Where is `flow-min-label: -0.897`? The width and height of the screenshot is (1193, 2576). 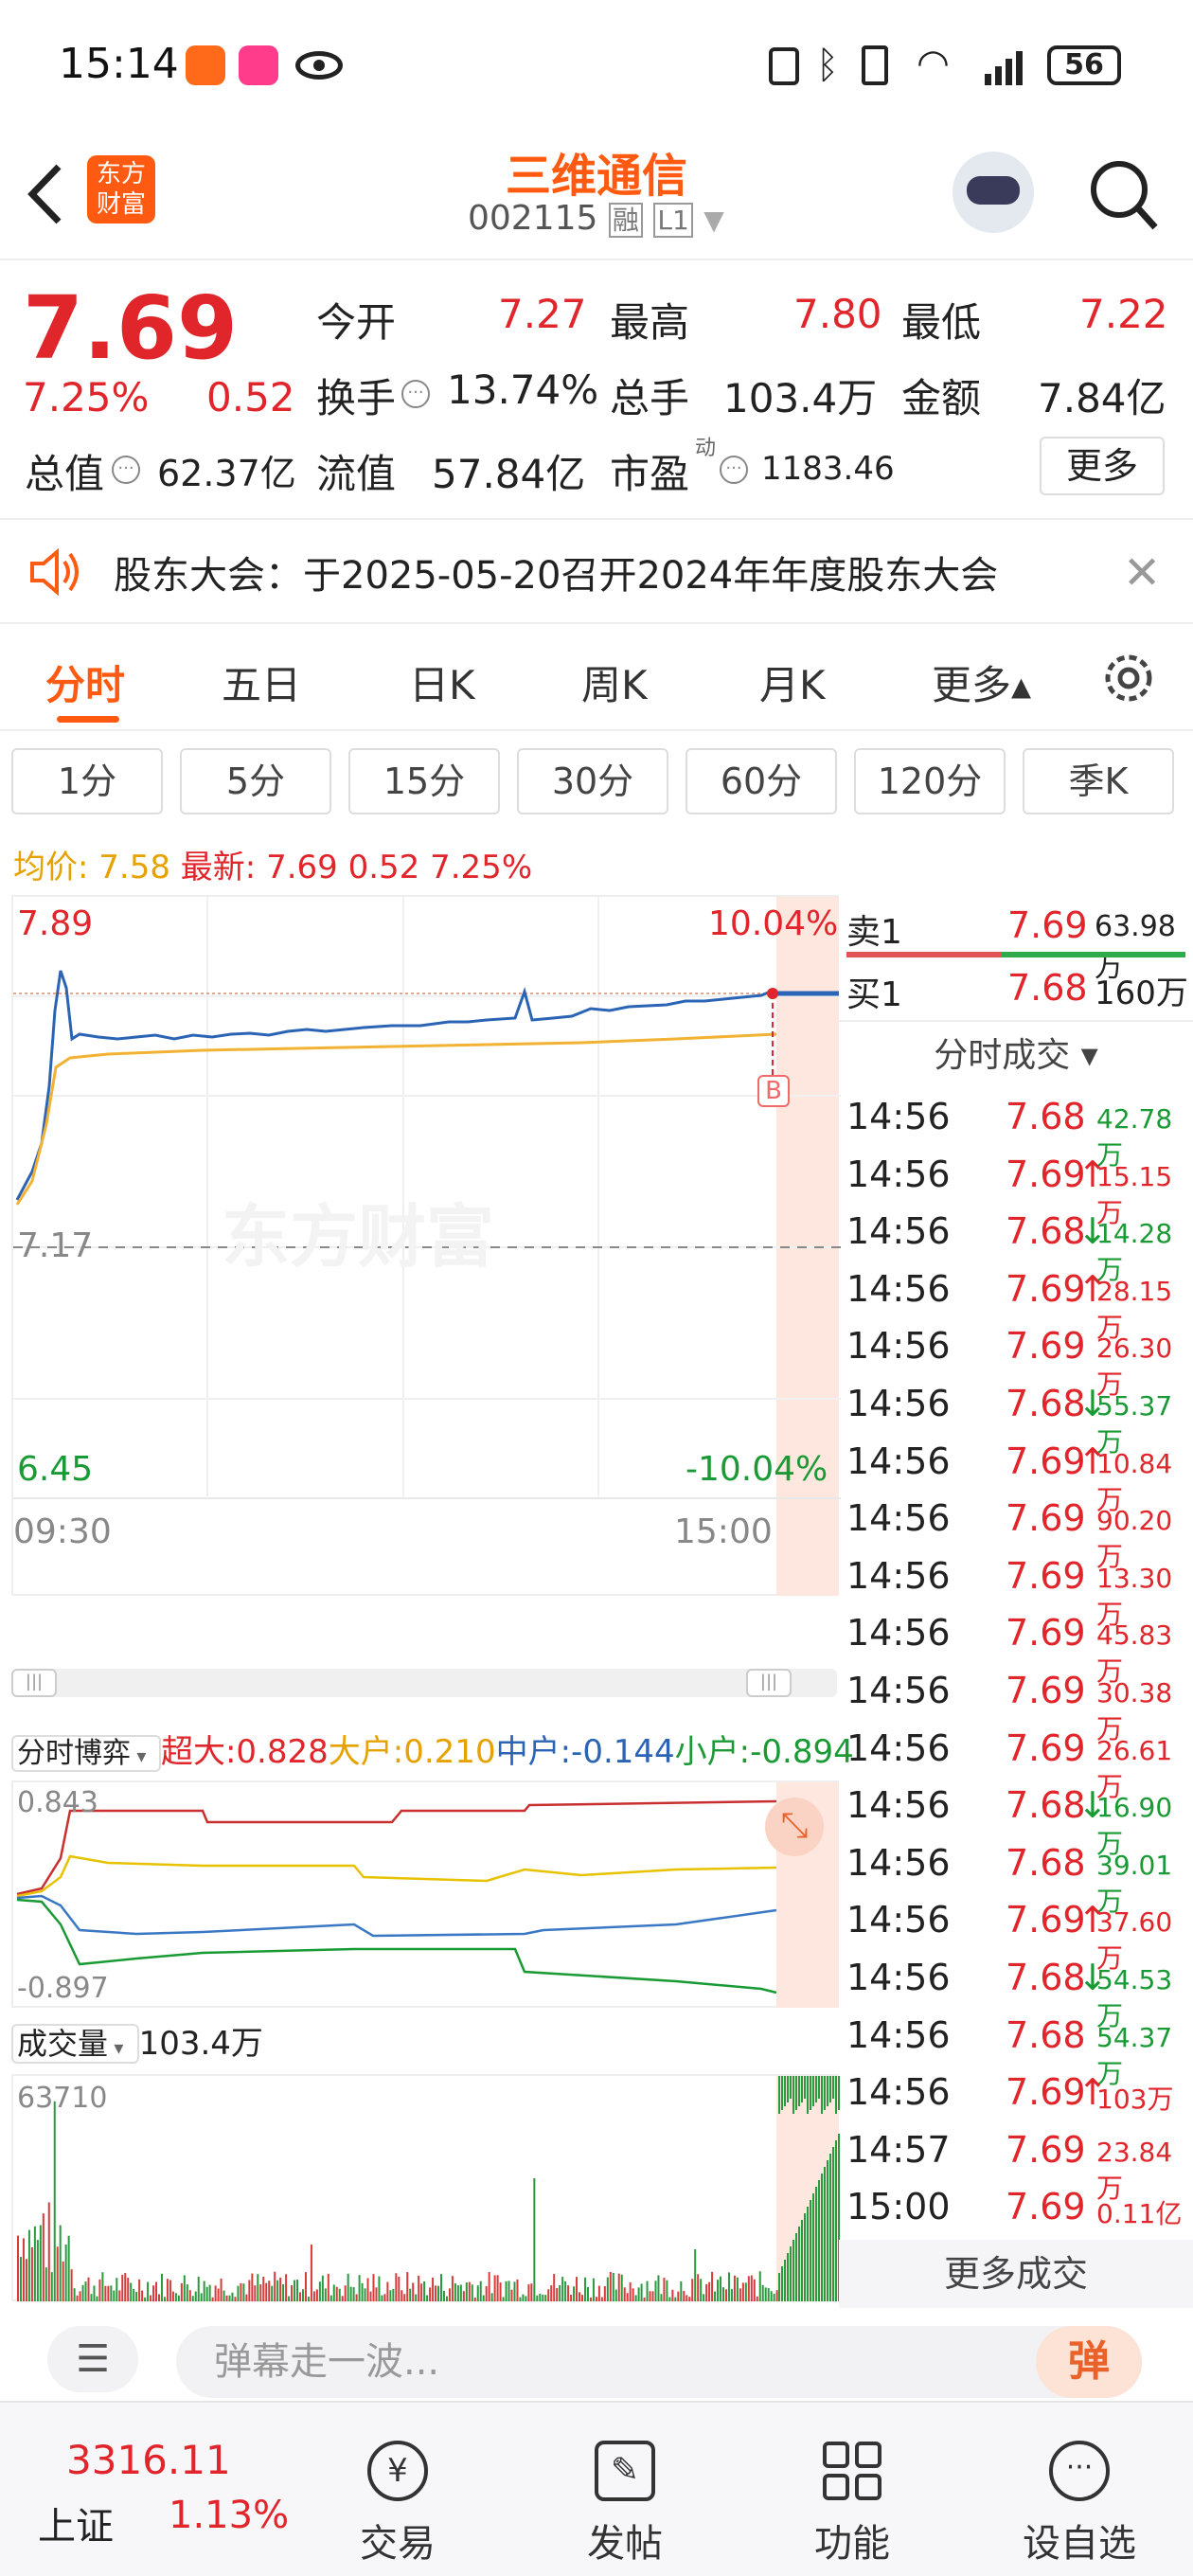
flow-min-label: -0.897 is located at coordinates (63, 1989).